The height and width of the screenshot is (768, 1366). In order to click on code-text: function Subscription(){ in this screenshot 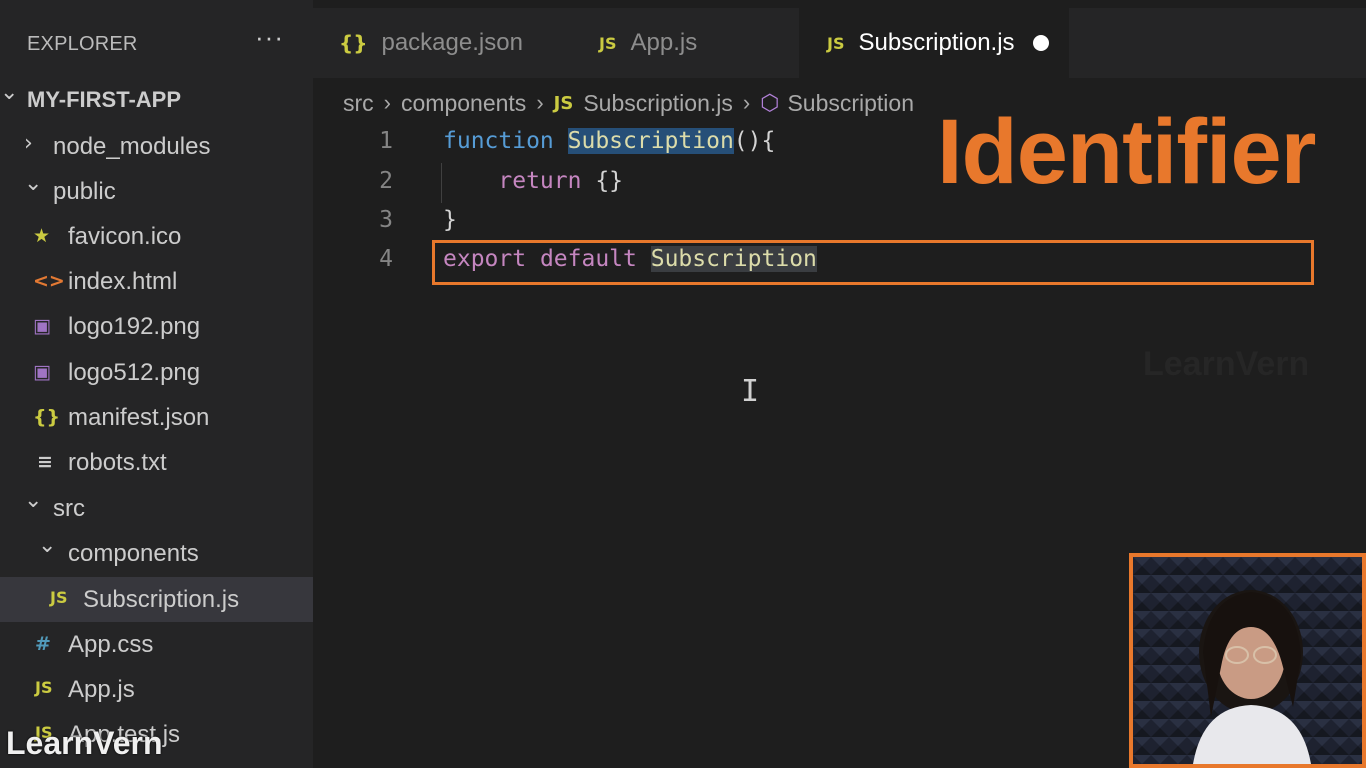, I will do `click(609, 141)`.